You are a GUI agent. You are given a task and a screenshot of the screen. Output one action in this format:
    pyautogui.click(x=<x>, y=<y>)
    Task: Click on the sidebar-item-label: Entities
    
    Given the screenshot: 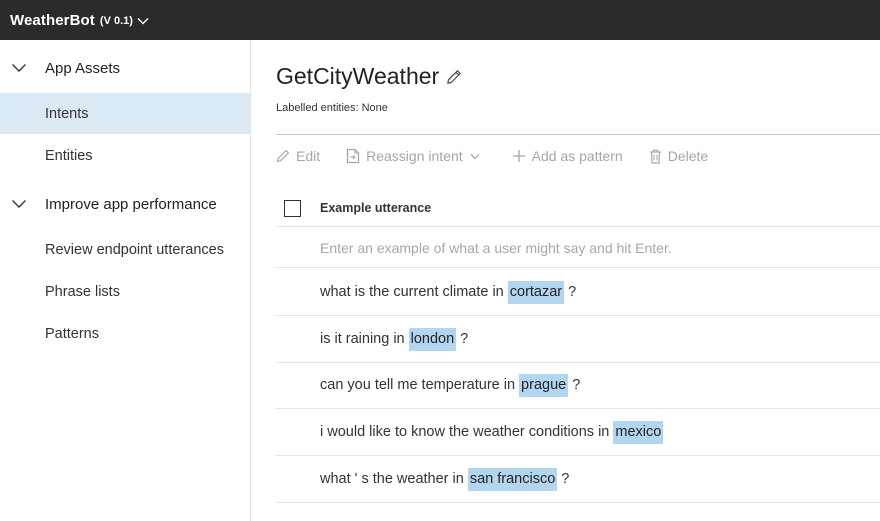 What is the action you would take?
    pyautogui.click(x=69, y=155)
    